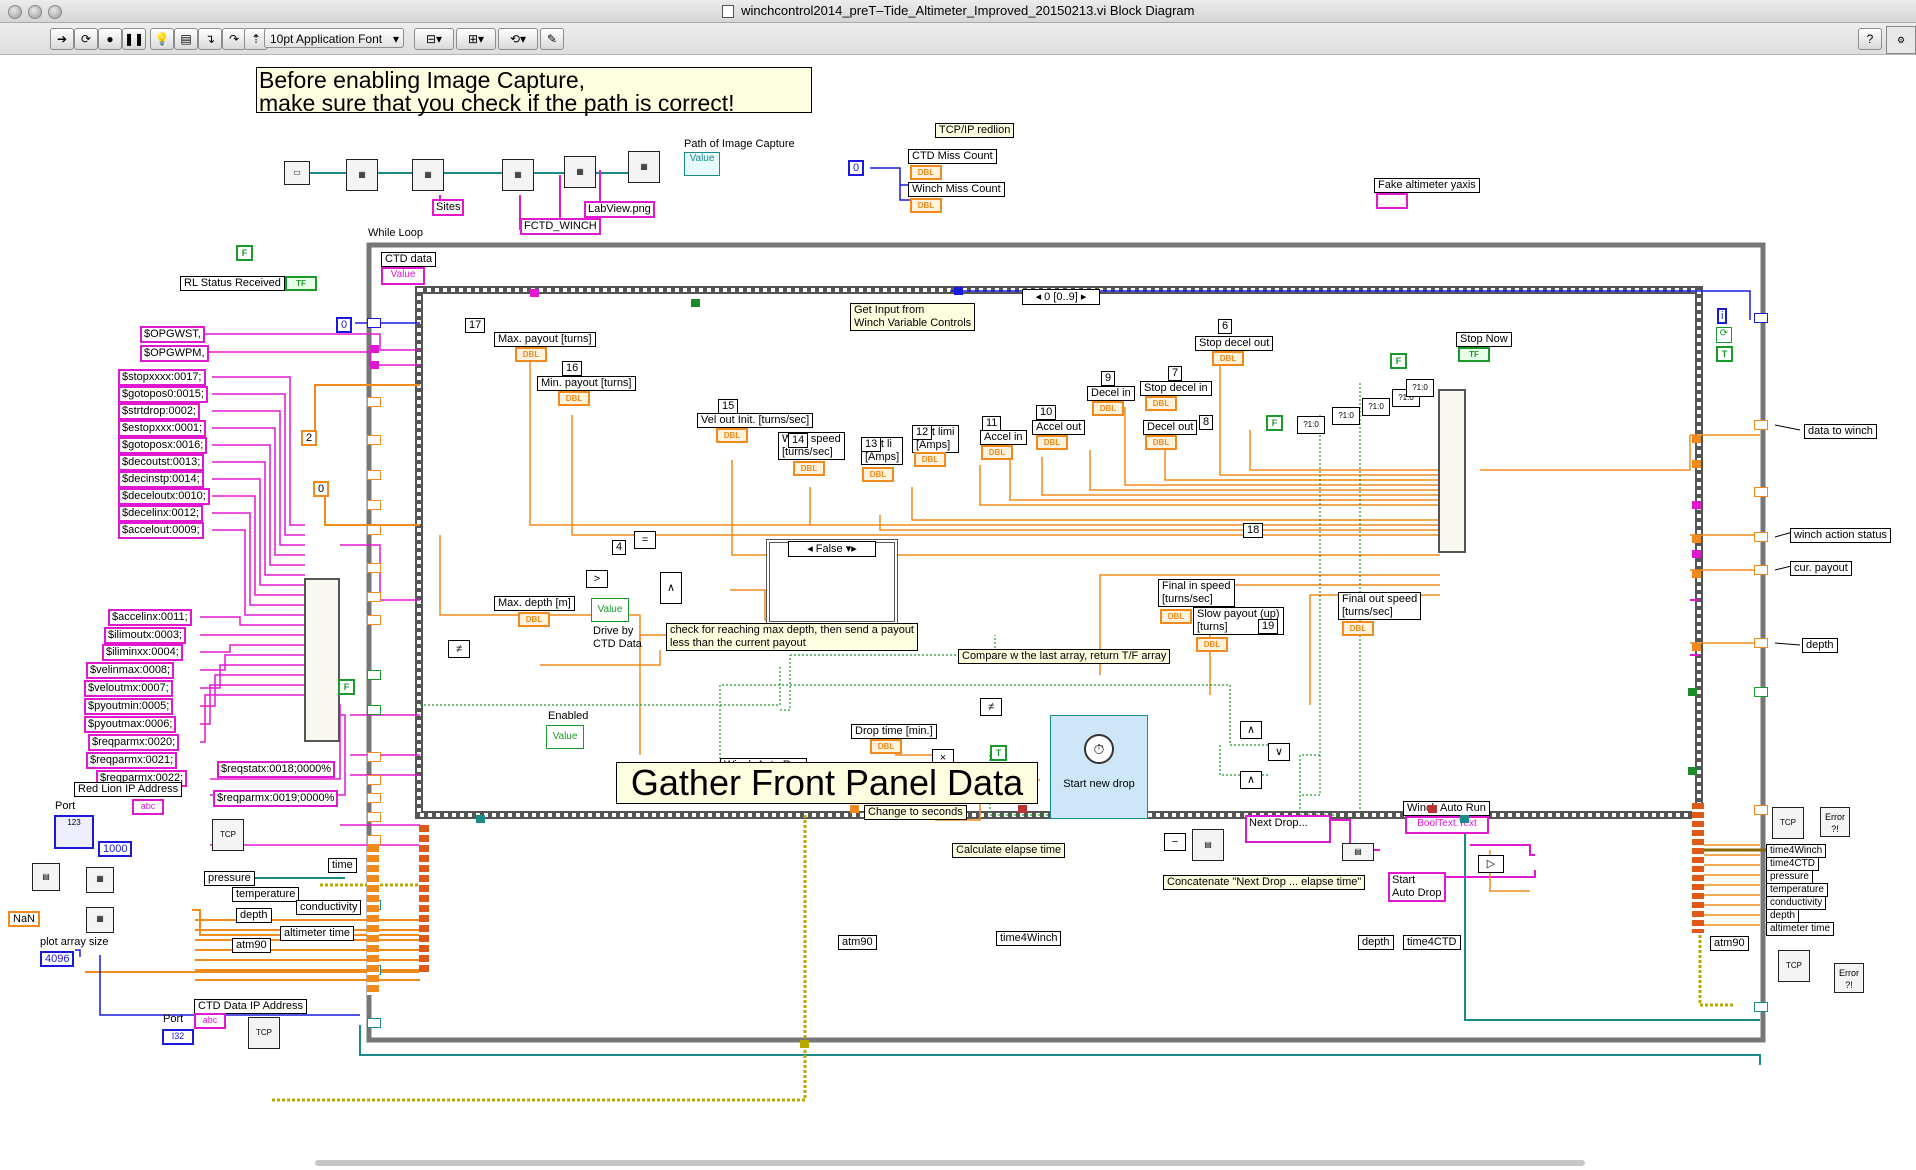 Image resolution: width=1916 pixels, height=1170 pixels. I want to click on true-constant-condition: T, so click(1724, 354).